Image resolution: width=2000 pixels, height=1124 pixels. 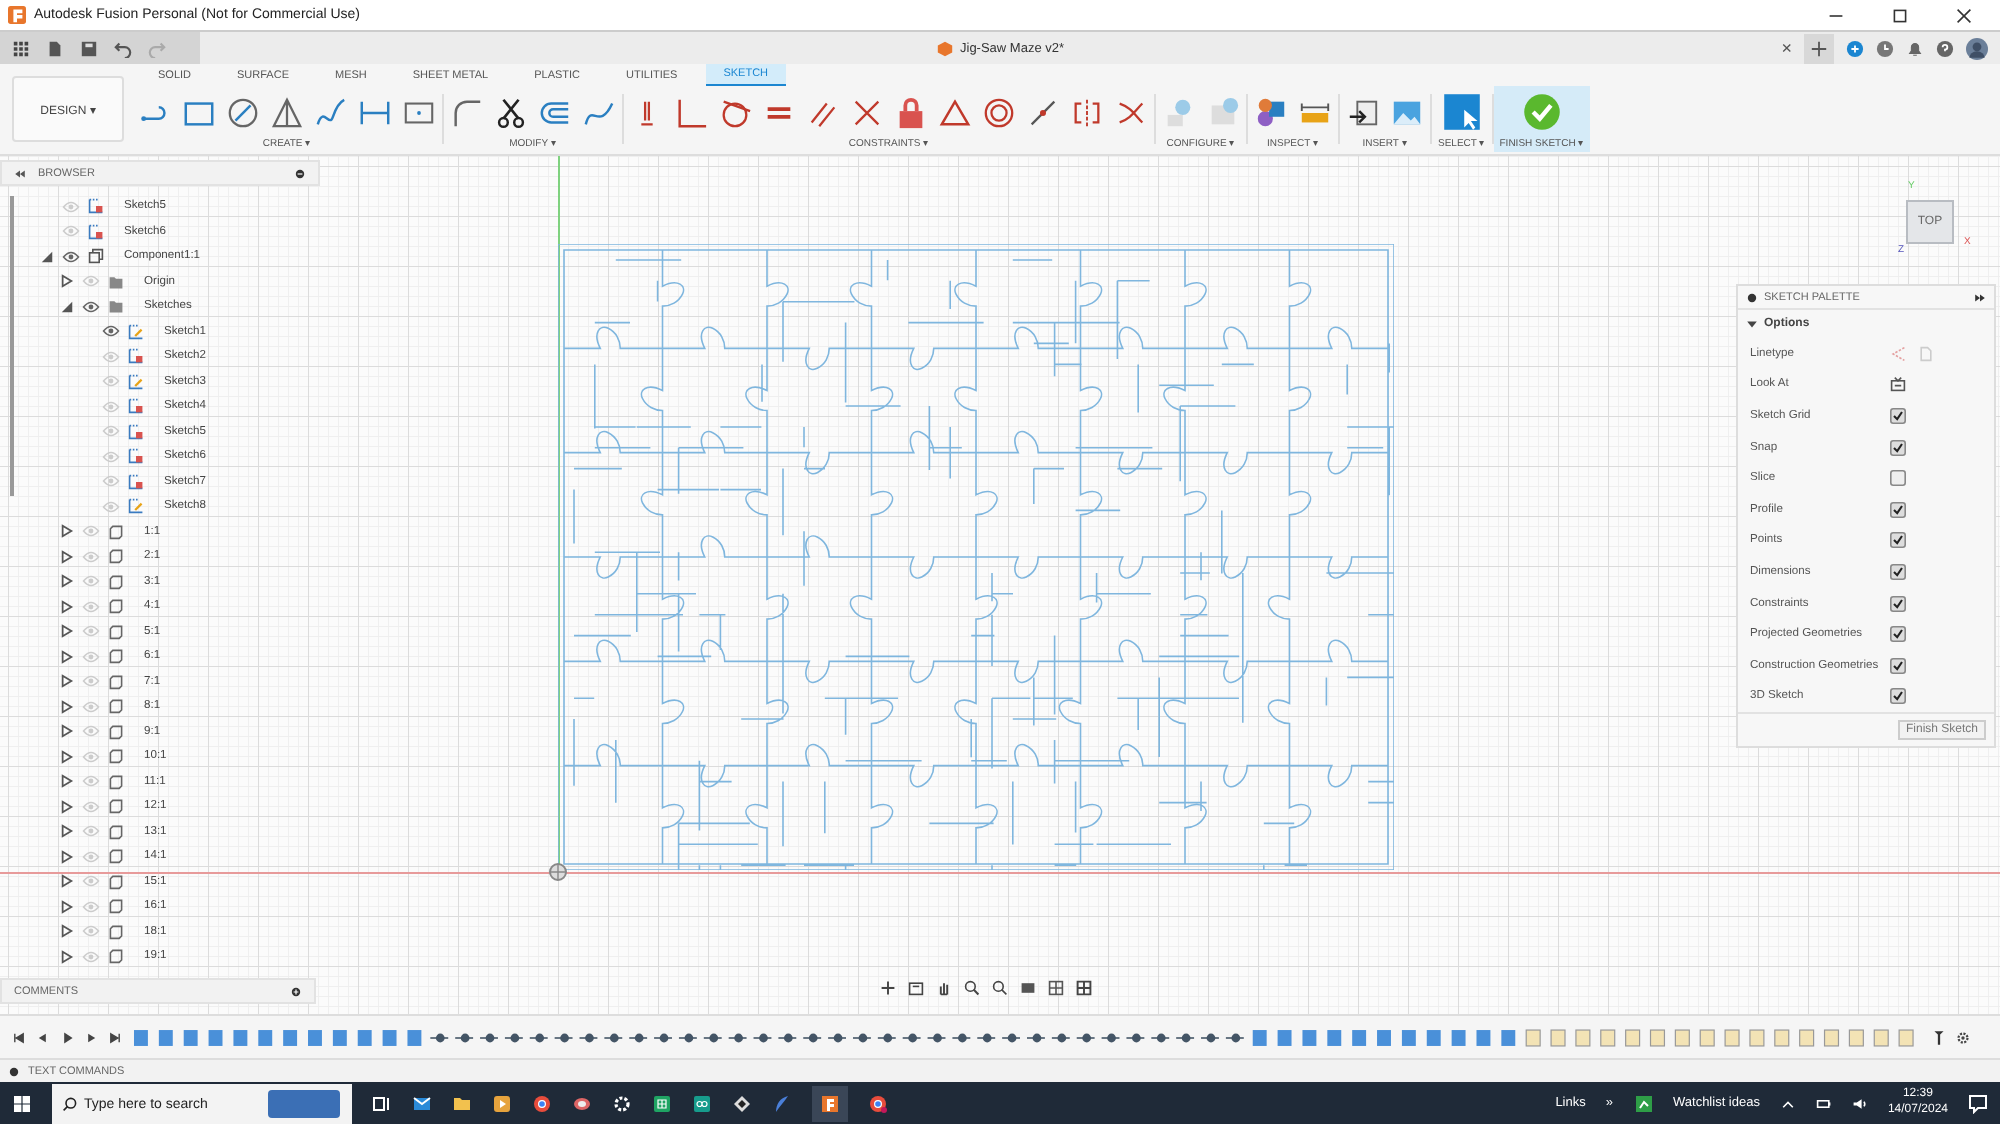 What do you see at coordinates (462, 1103) in the screenshot?
I see `folder-icon` at bounding box center [462, 1103].